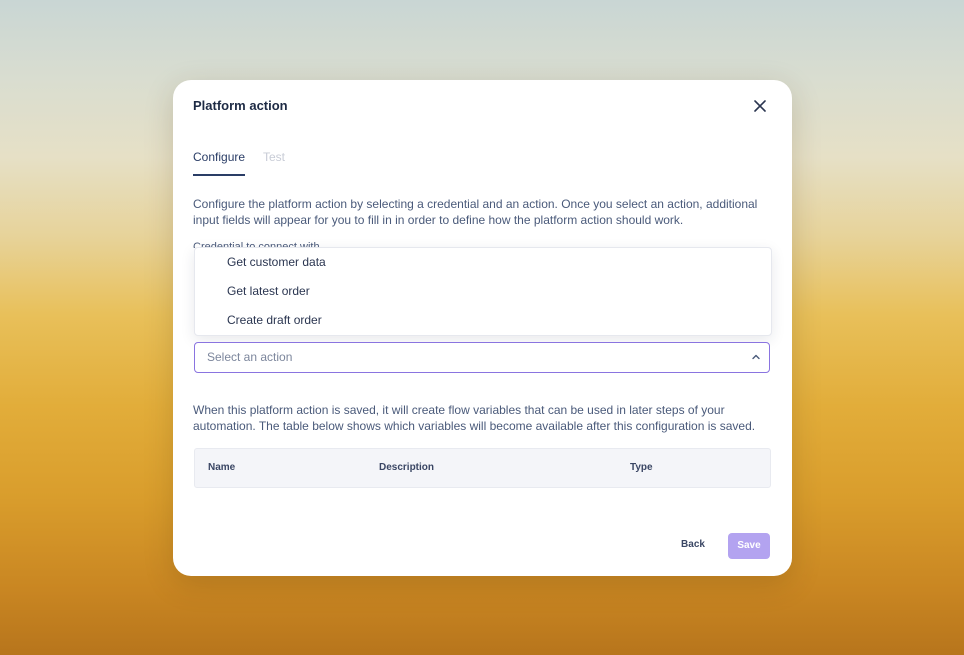 This screenshot has height=655, width=964. I want to click on save-button: Save, so click(749, 546).